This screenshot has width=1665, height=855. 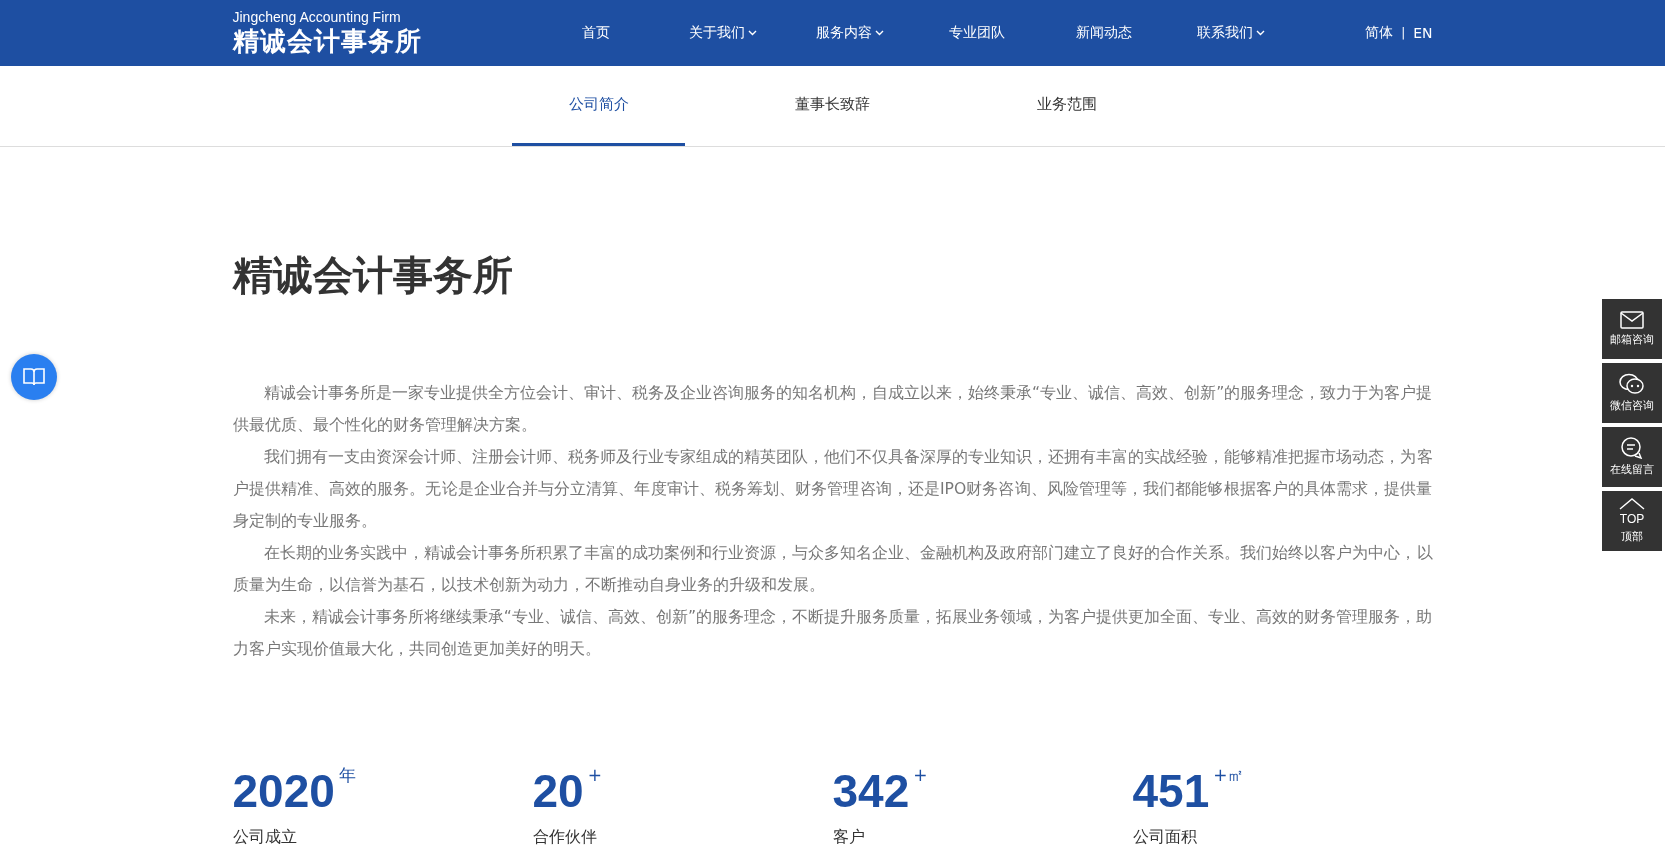 I want to click on stat-number: 20, so click(x=558, y=791).